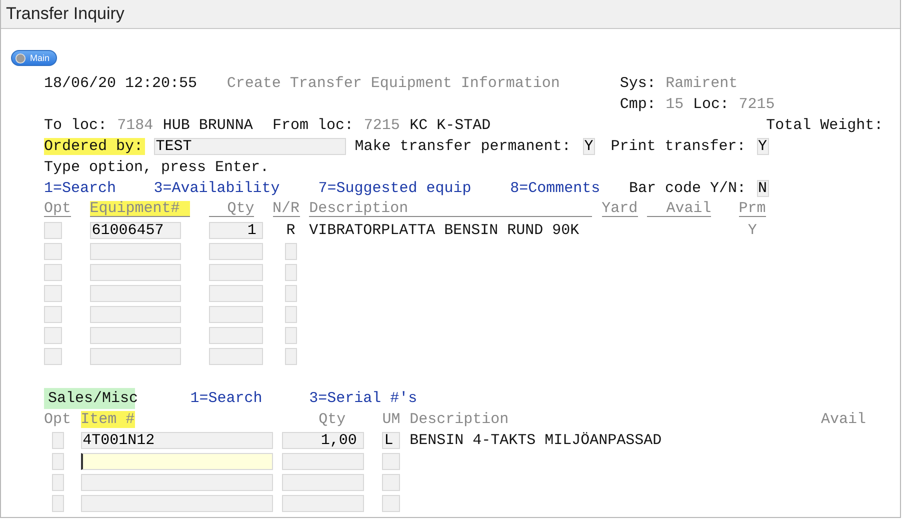 The width and height of the screenshot is (910, 526). I want to click on column-header: UM, so click(391, 419).